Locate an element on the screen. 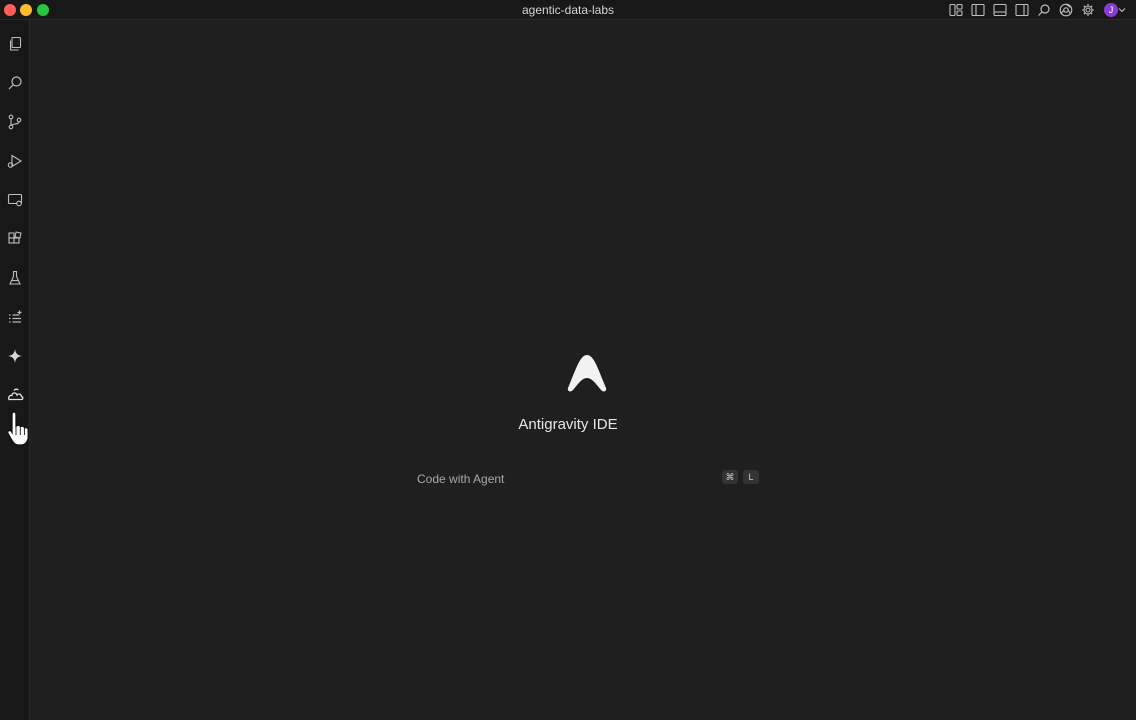 The image size is (1136, 720). shortcut-keys: ⌘ L is located at coordinates (740, 477).